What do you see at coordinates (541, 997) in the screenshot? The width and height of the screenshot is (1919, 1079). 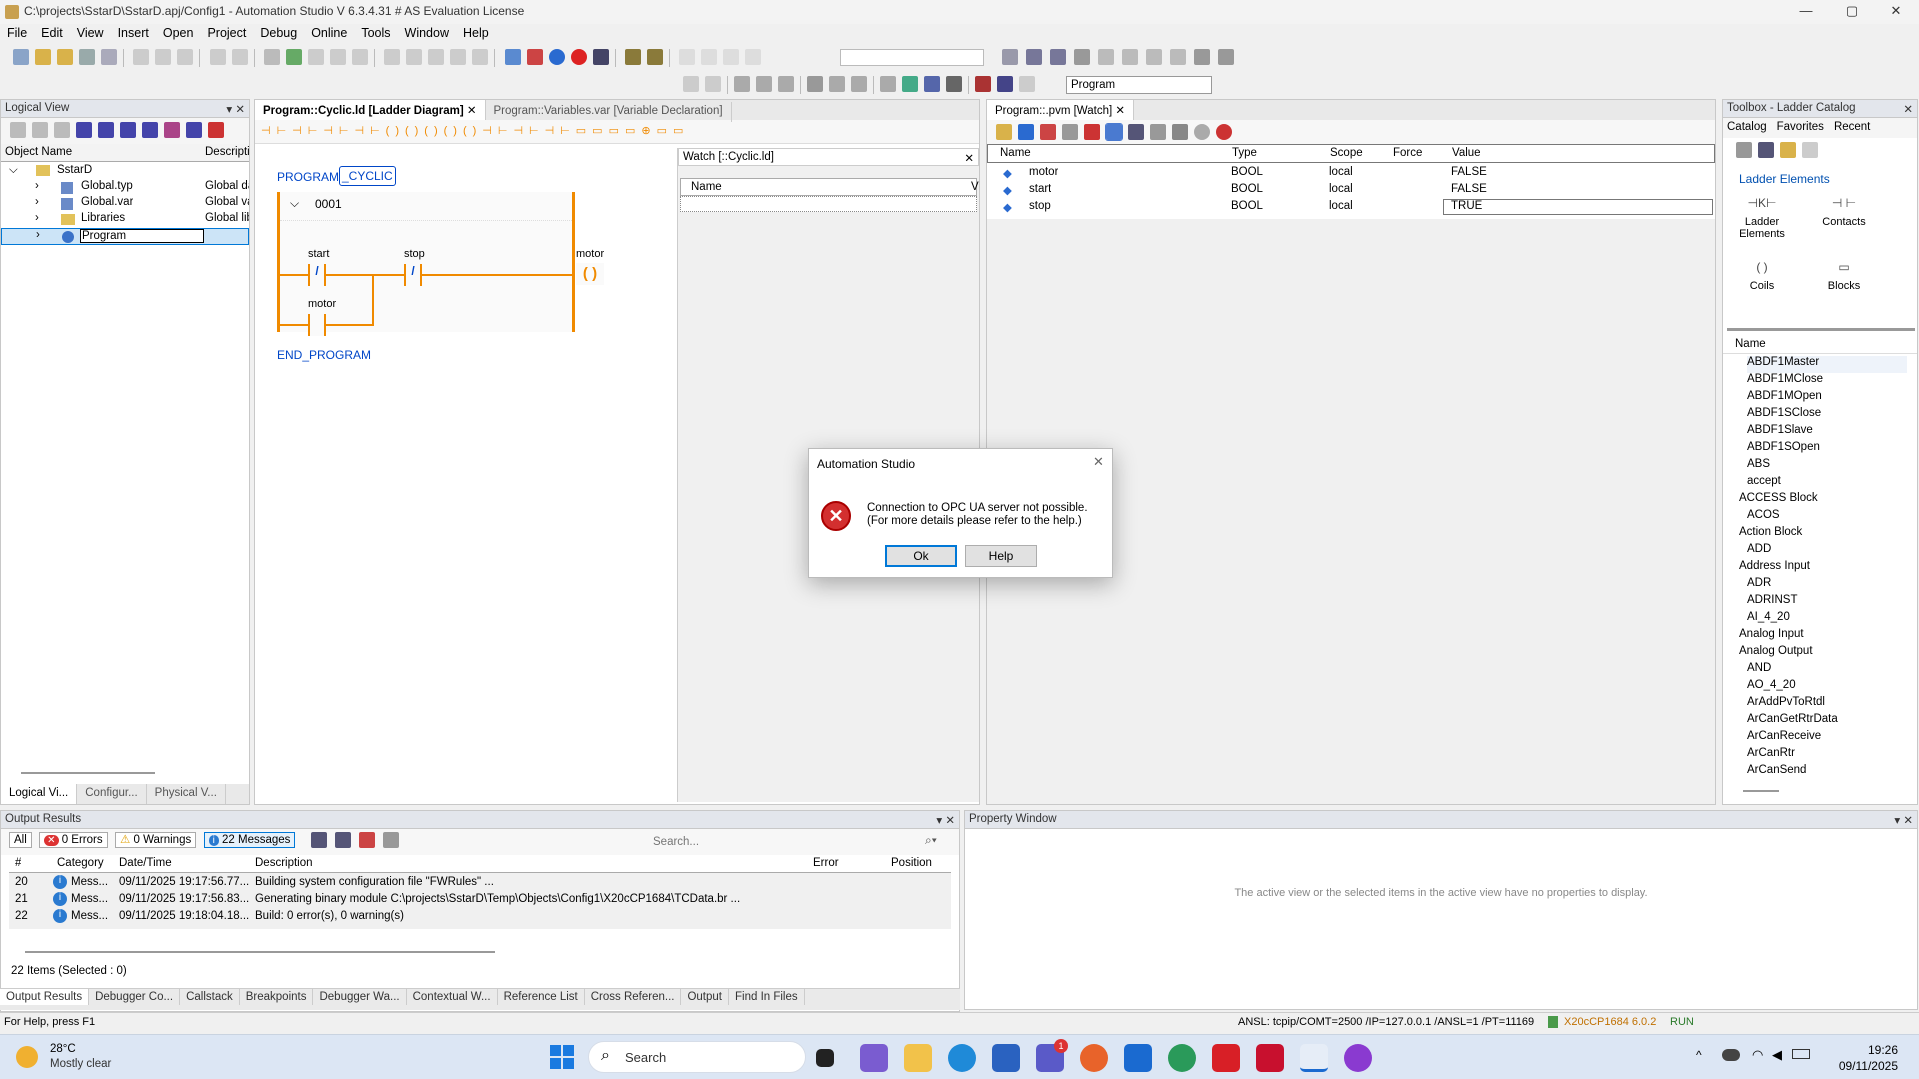 I see `tab-reference-list: Reference List` at bounding box center [541, 997].